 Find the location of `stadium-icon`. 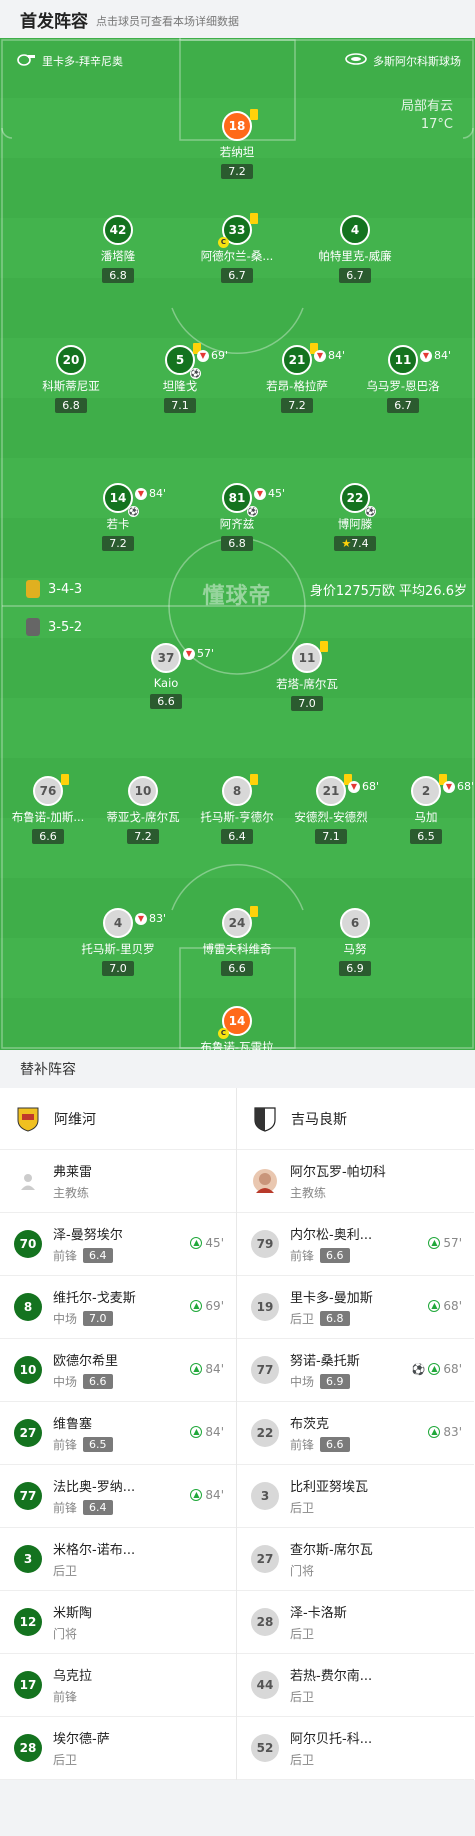

stadium-icon is located at coordinates (356, 60).